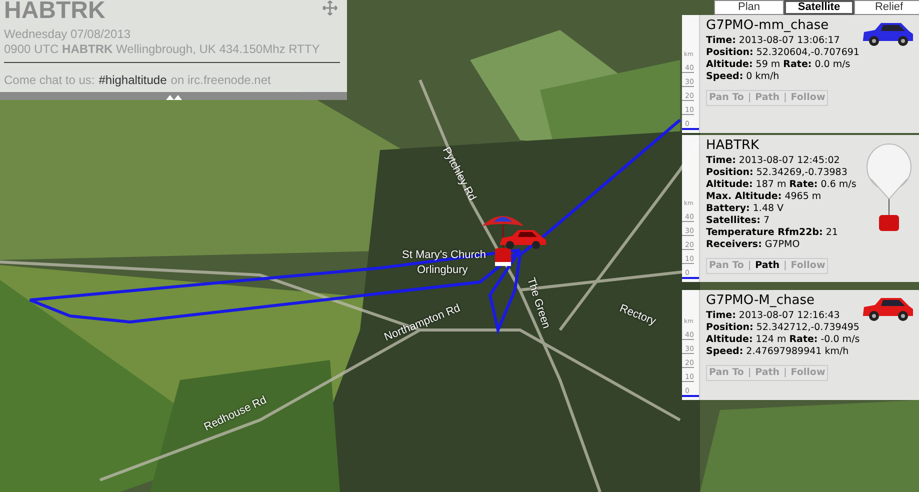 The width and height of the screenshot is (919, 492). I want to click on vehicle-name: HABTRK, so click(733, 146).